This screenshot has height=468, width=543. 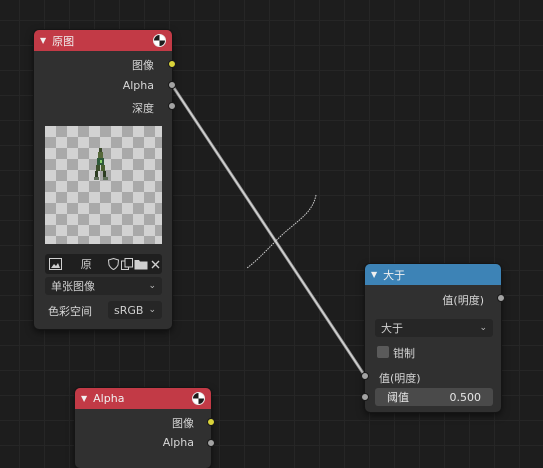 What do you see at coordinates (434, 328) in the screenshot?
I see `operation-dropdown: 大于 ⌄` at bounding box center [434, 328].